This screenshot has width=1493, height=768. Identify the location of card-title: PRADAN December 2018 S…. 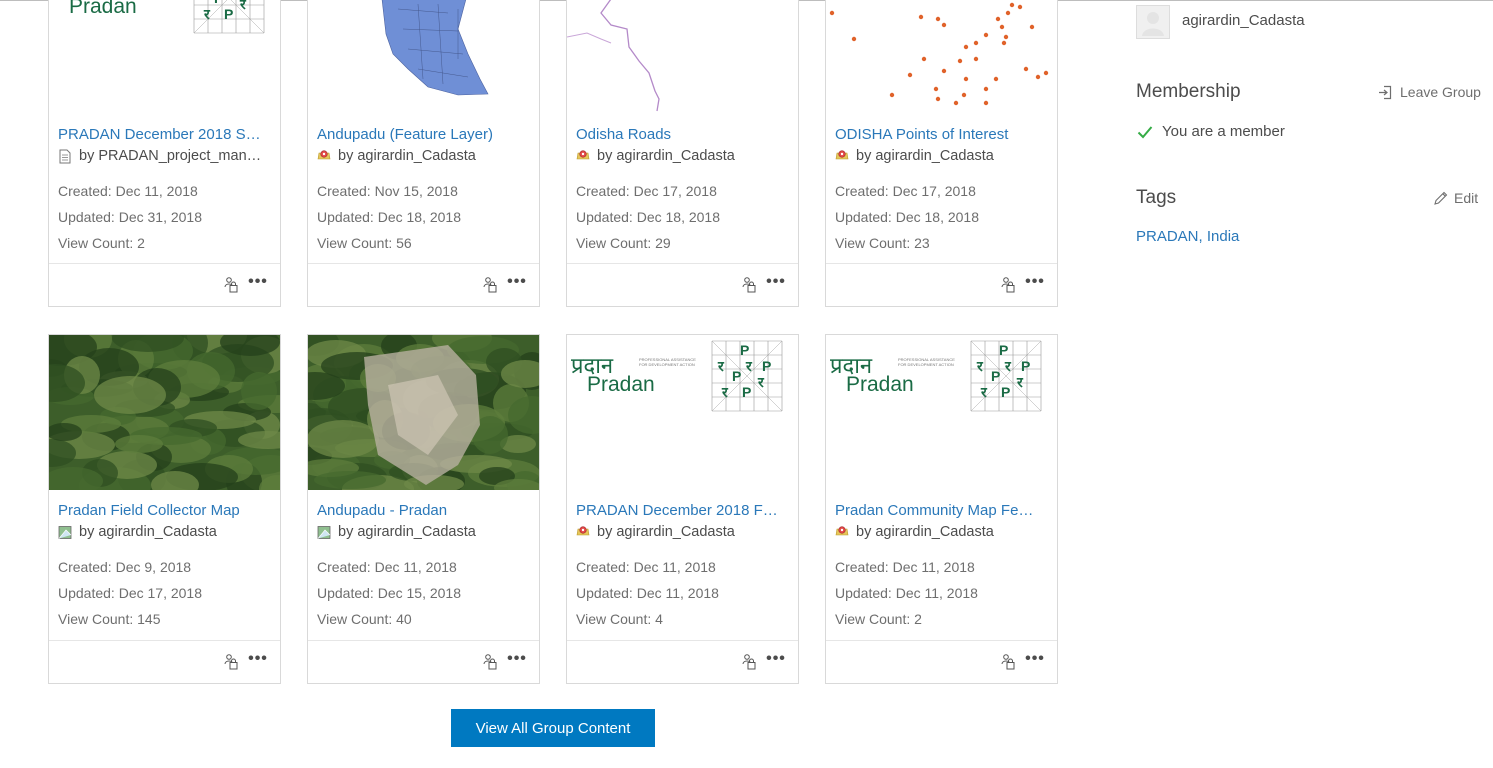
(167, 134).